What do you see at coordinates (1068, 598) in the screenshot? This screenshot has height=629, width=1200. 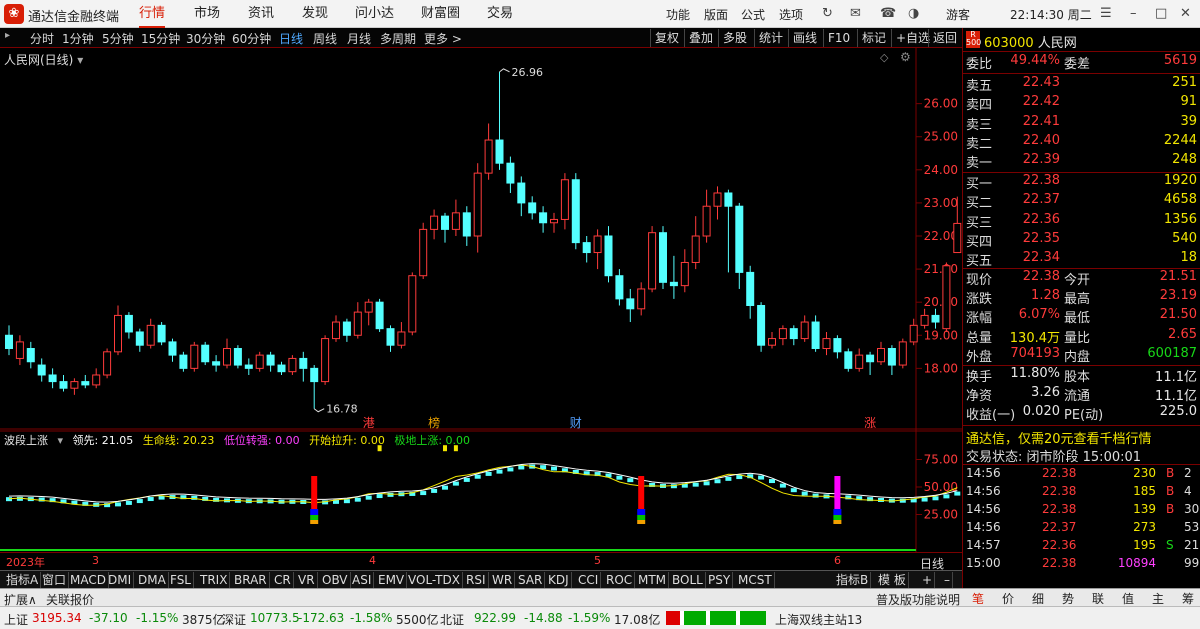 I see `panel-tab: 势` at bounding box center [1068, 598].